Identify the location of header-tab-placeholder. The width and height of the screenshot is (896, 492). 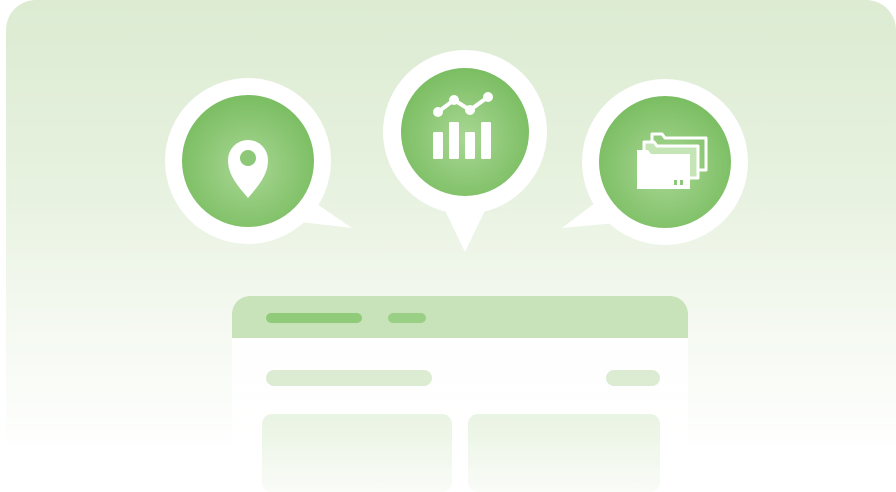
(407, 318).